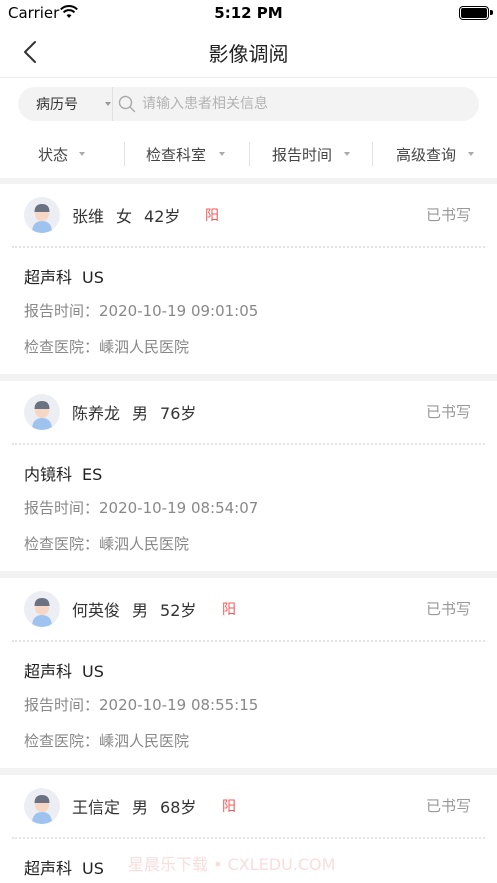 The width and height of the screenshot is (497, 883). Describe the element at coordinates (96, 610) in the screenshot. I see `patient-name: 何英俊` at that location.